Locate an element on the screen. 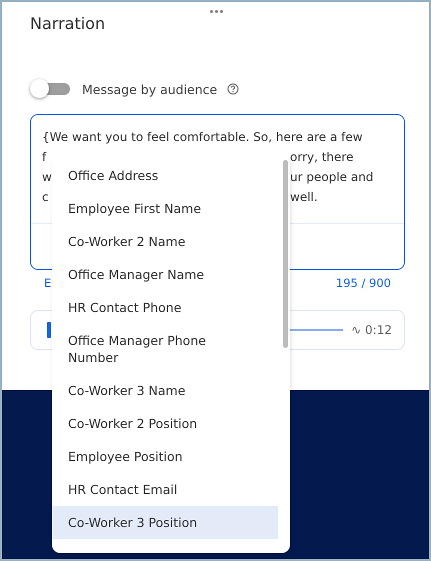 The image size is (431, 561). toggle-label: Message by audience is located at coordinates (150, 89).